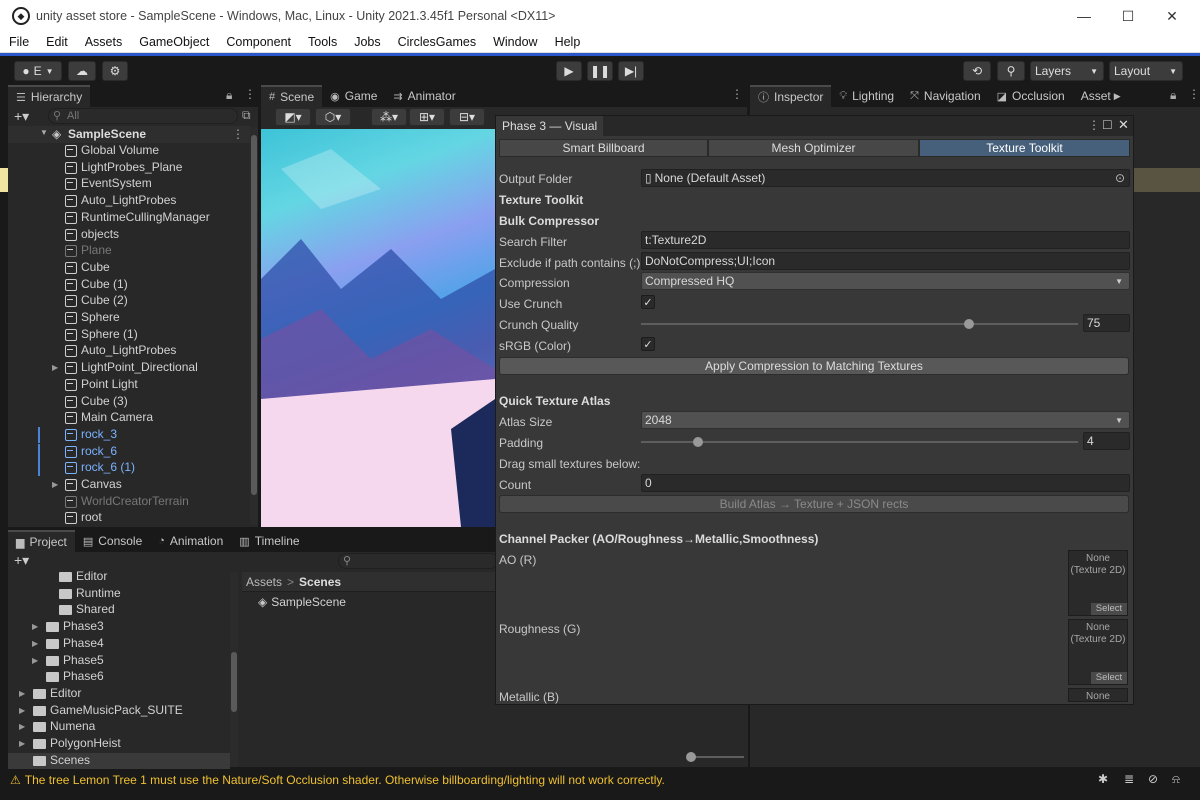 Image resolution: width=1200 pixels, height=800 pixels. I want to click on render-mode-button: ⬡▾, so click(333, 117).